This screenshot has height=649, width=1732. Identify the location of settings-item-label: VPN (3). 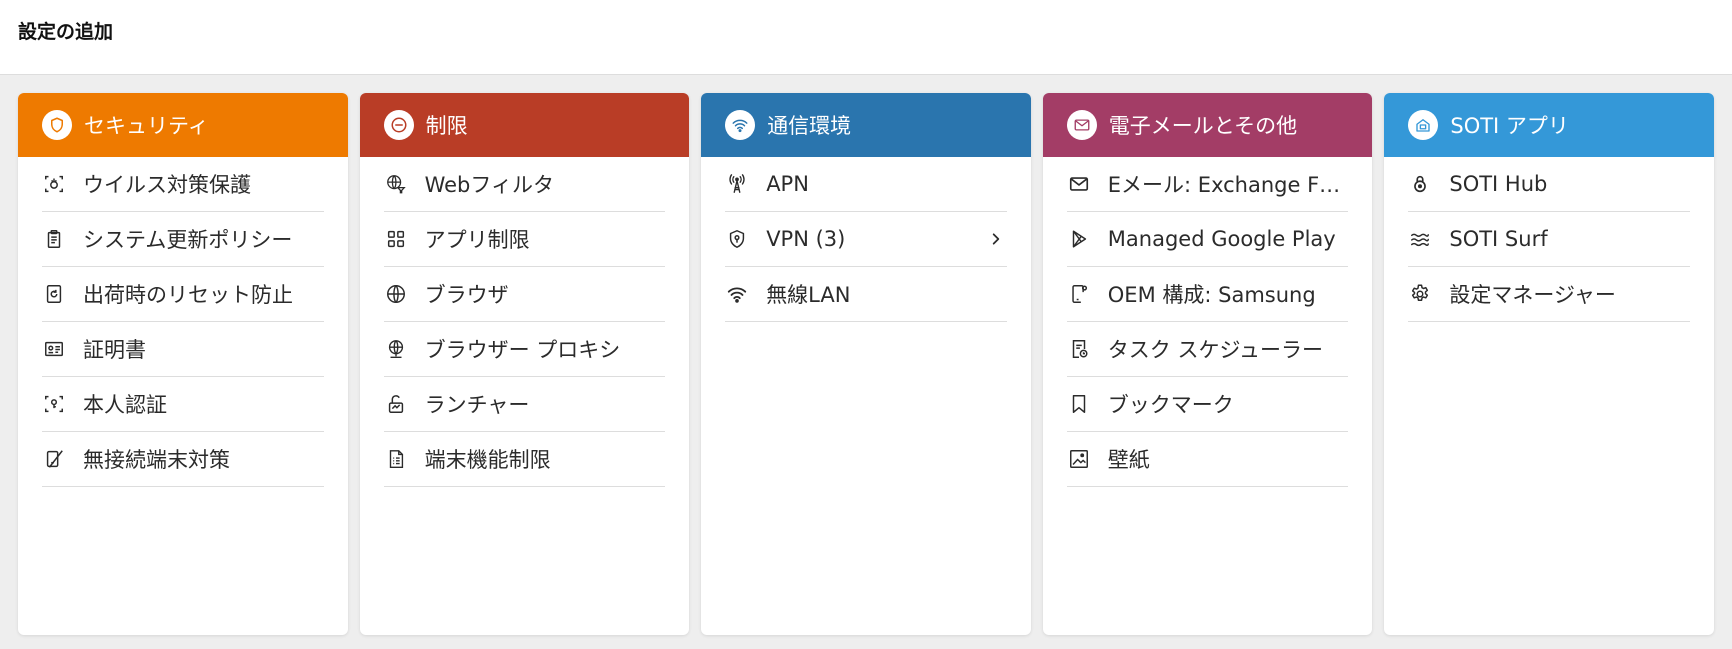
(806, 239).